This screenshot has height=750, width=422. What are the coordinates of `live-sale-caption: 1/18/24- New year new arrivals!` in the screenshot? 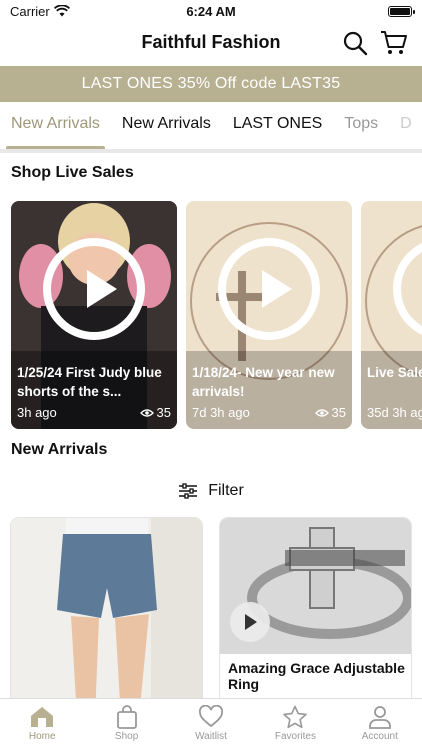 It's located at (263, 382).